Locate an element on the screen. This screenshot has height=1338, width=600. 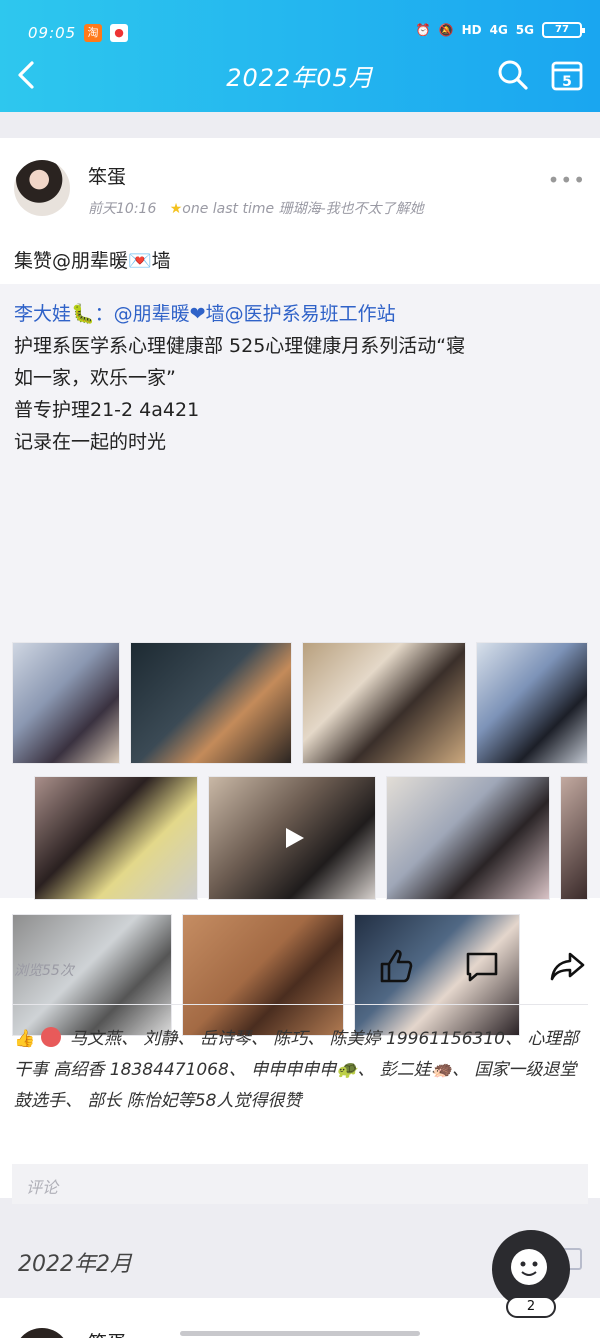
alarm-icon: ⏰ is located at coordinates (423, 30).